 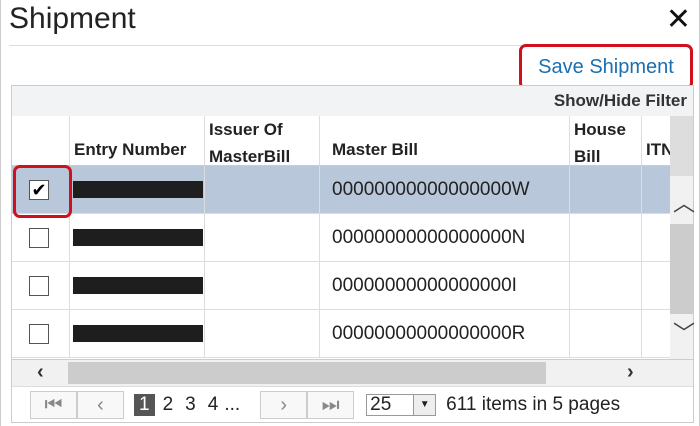 What do you see at coordinates (53, 405) in the screenshot?
I see `first-page-icon: ⏮` at bounding box center [53, 405].